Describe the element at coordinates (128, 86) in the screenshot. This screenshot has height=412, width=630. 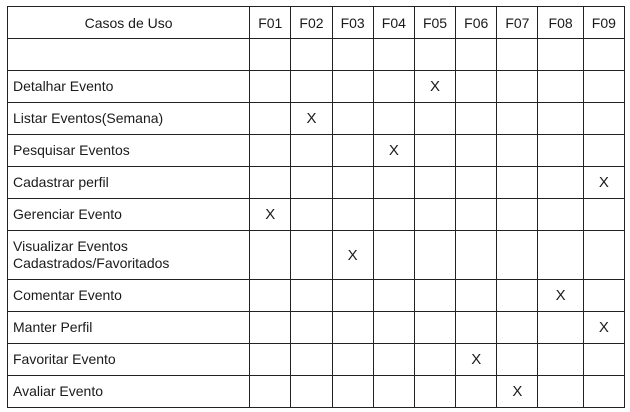
I see `use-case-cell: Detalhar Evento` at that location.